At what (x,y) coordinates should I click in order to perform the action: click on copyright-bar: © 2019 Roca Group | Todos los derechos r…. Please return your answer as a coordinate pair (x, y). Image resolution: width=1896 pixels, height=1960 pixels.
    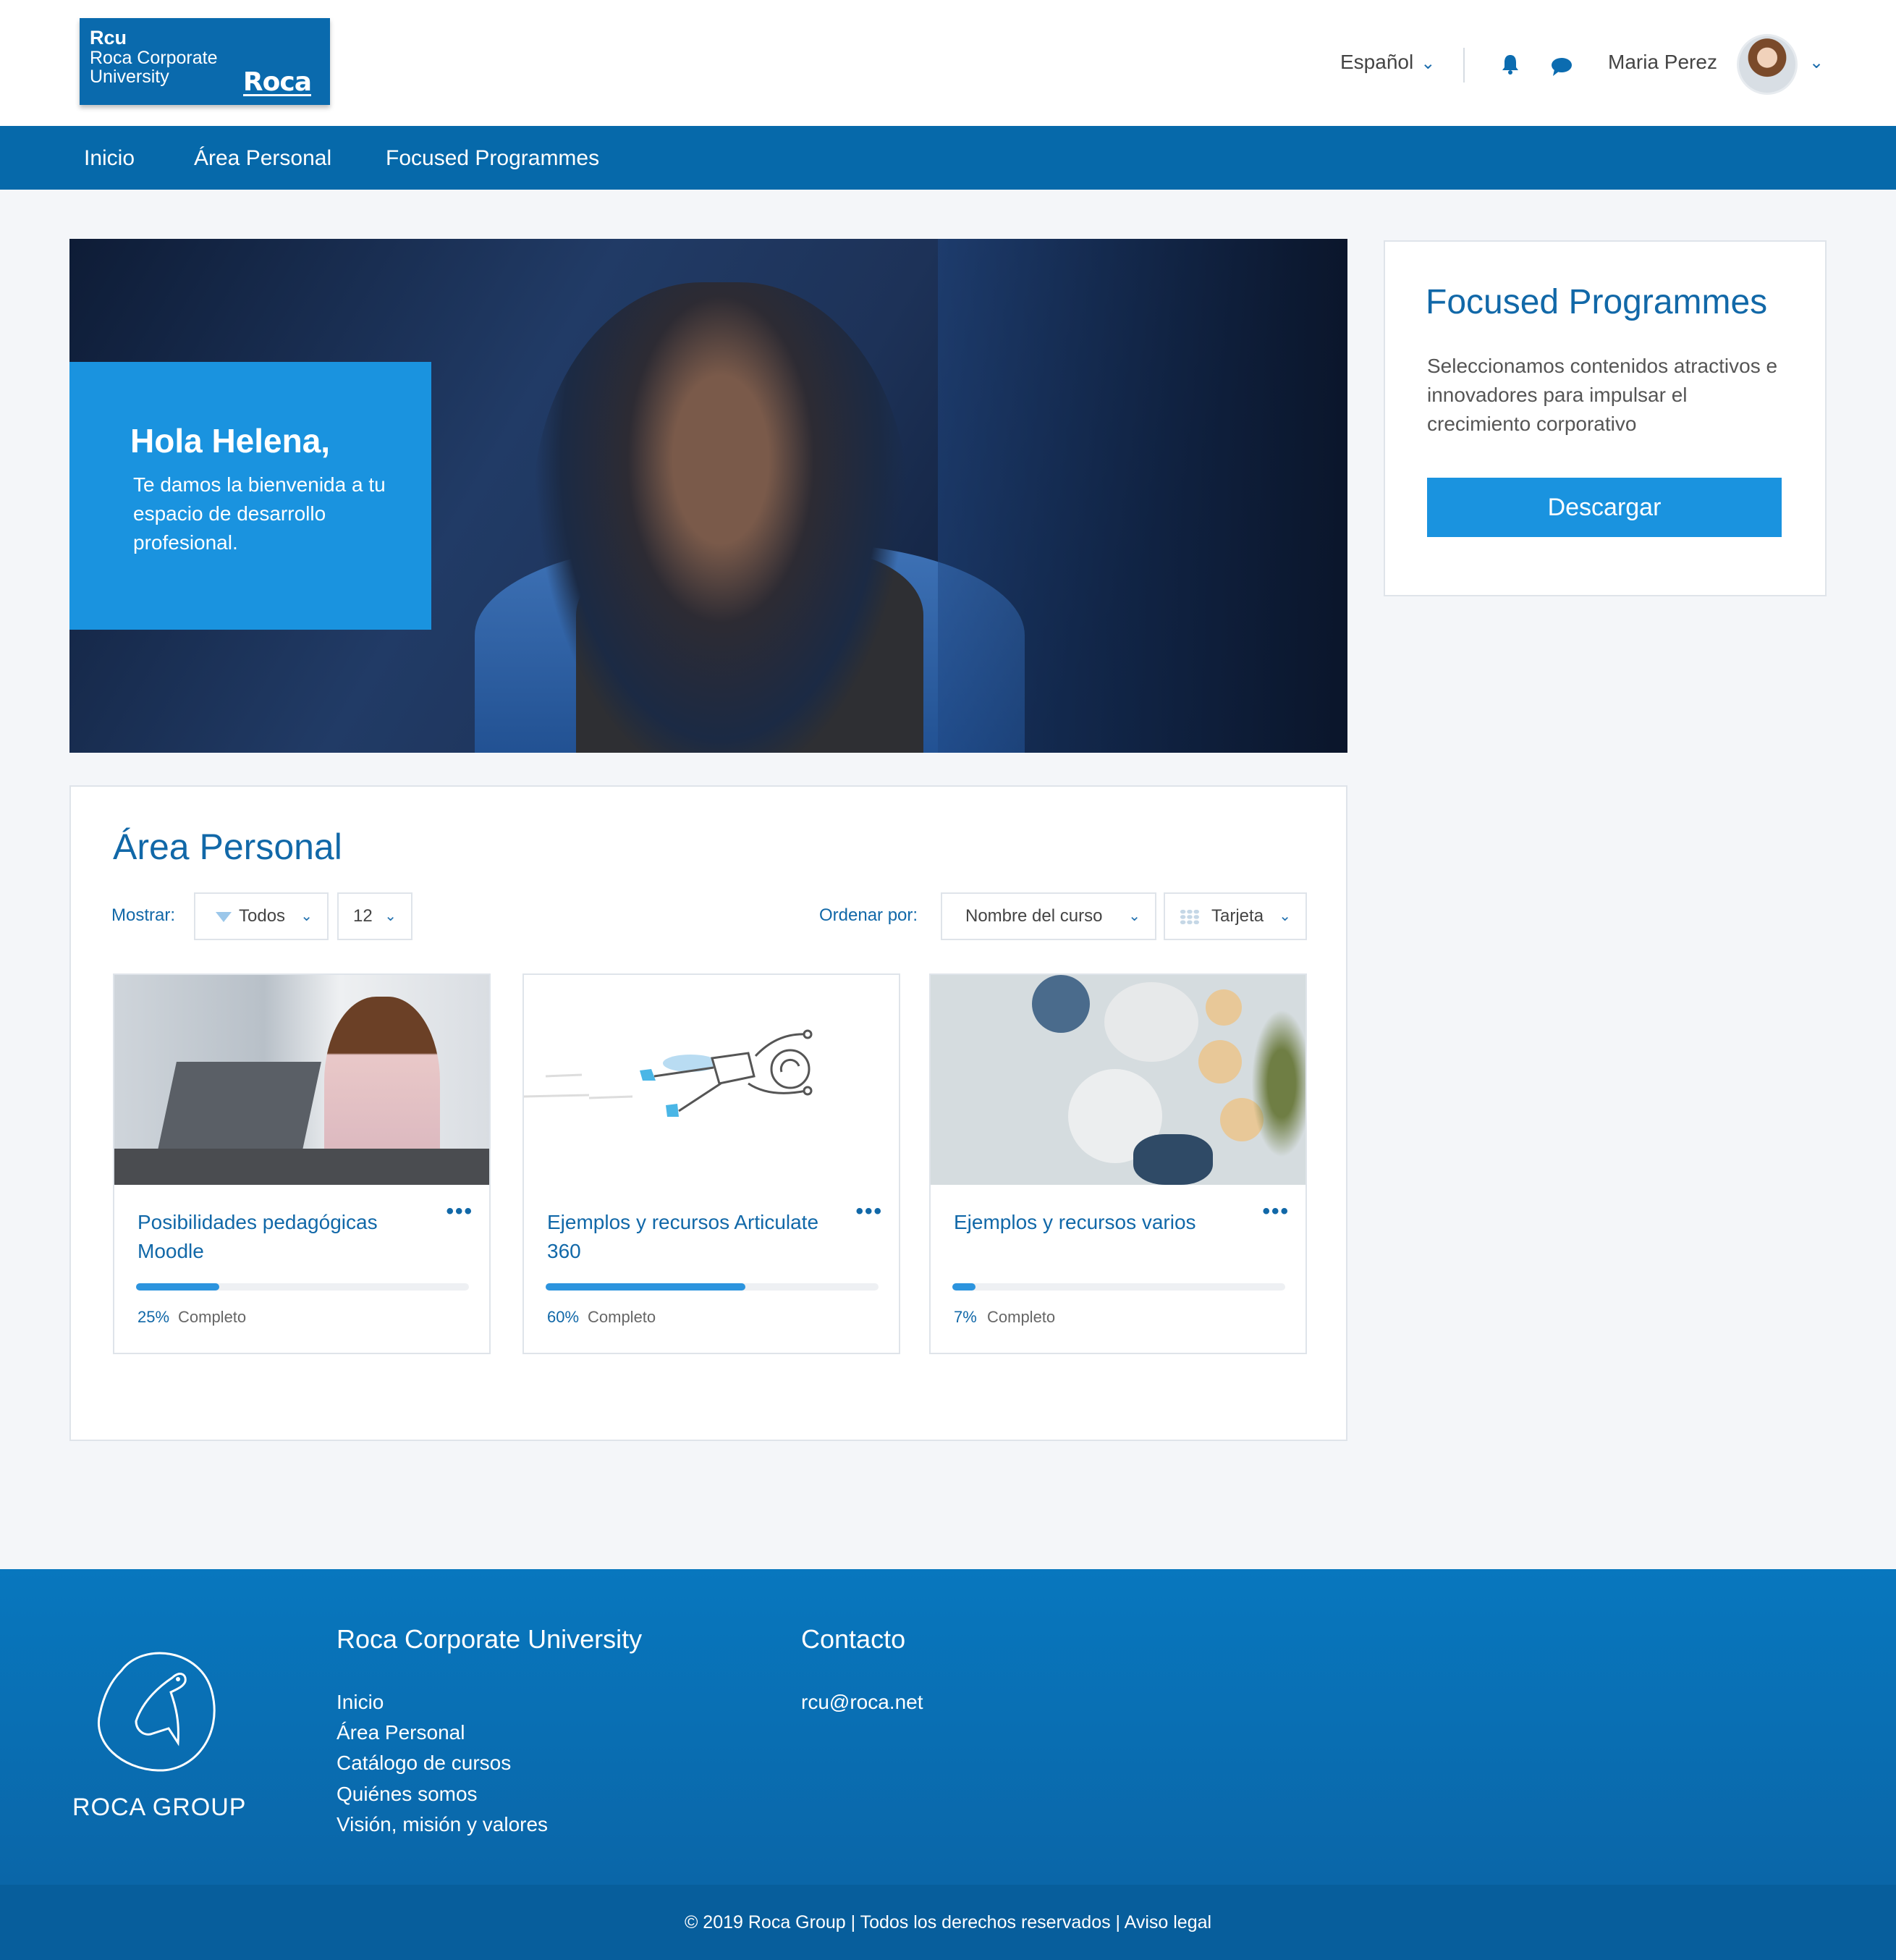
    Looking at the image, I should click on (948, 1922).